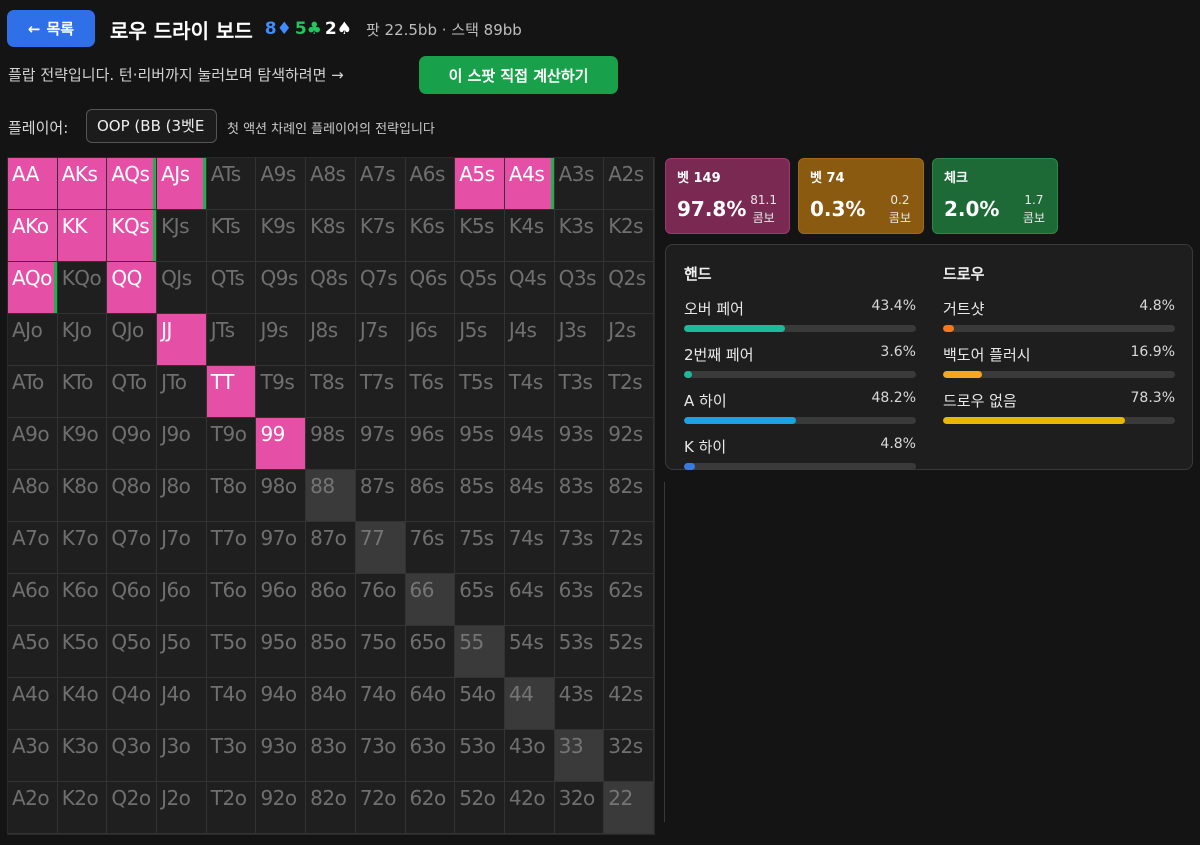  Describe the element at coordinates (33, 236) in the screenshot. I see `range-cell: AKo` at that location.